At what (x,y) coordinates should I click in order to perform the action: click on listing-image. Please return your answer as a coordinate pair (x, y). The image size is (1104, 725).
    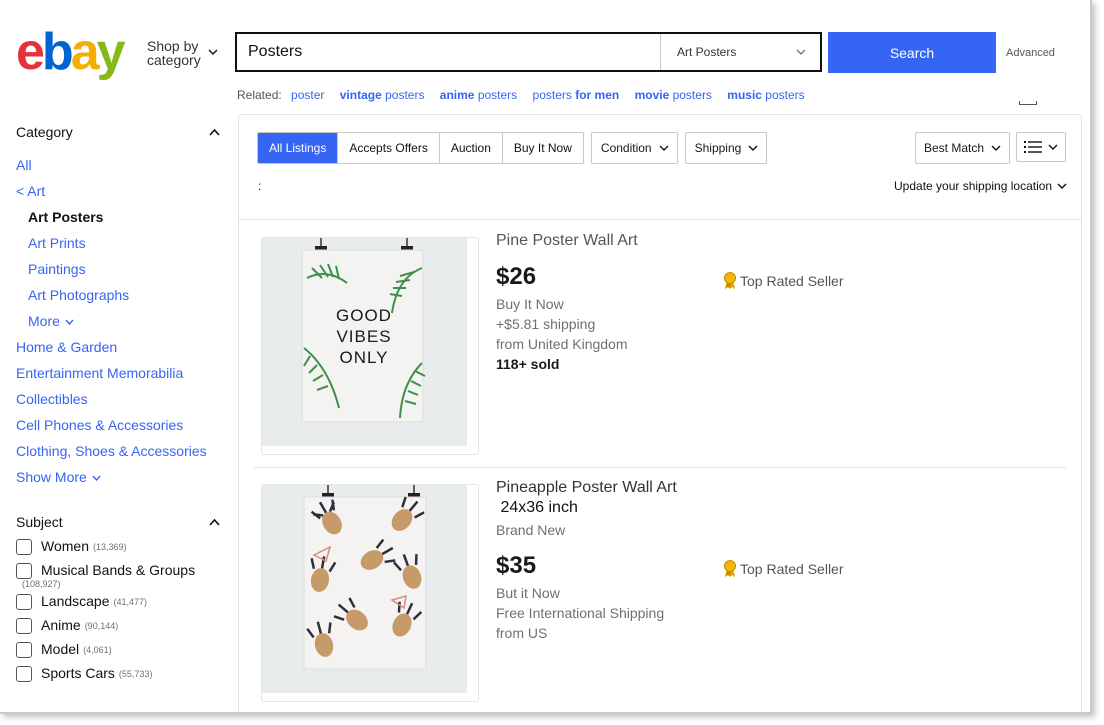
    Looking at the image, I should click on (370, 593).